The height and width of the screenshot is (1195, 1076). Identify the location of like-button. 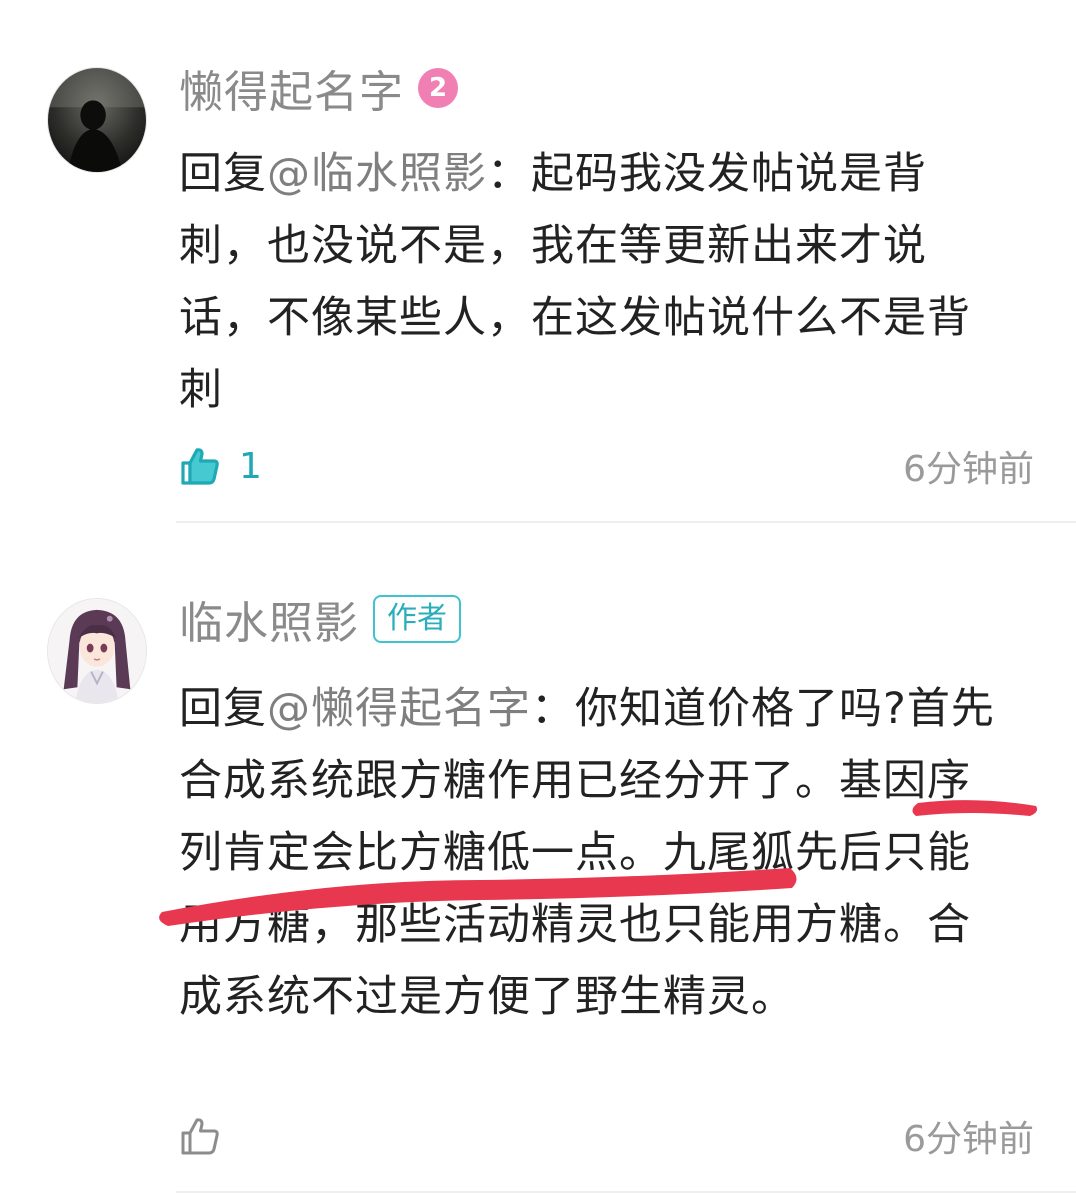
(200, 1136).